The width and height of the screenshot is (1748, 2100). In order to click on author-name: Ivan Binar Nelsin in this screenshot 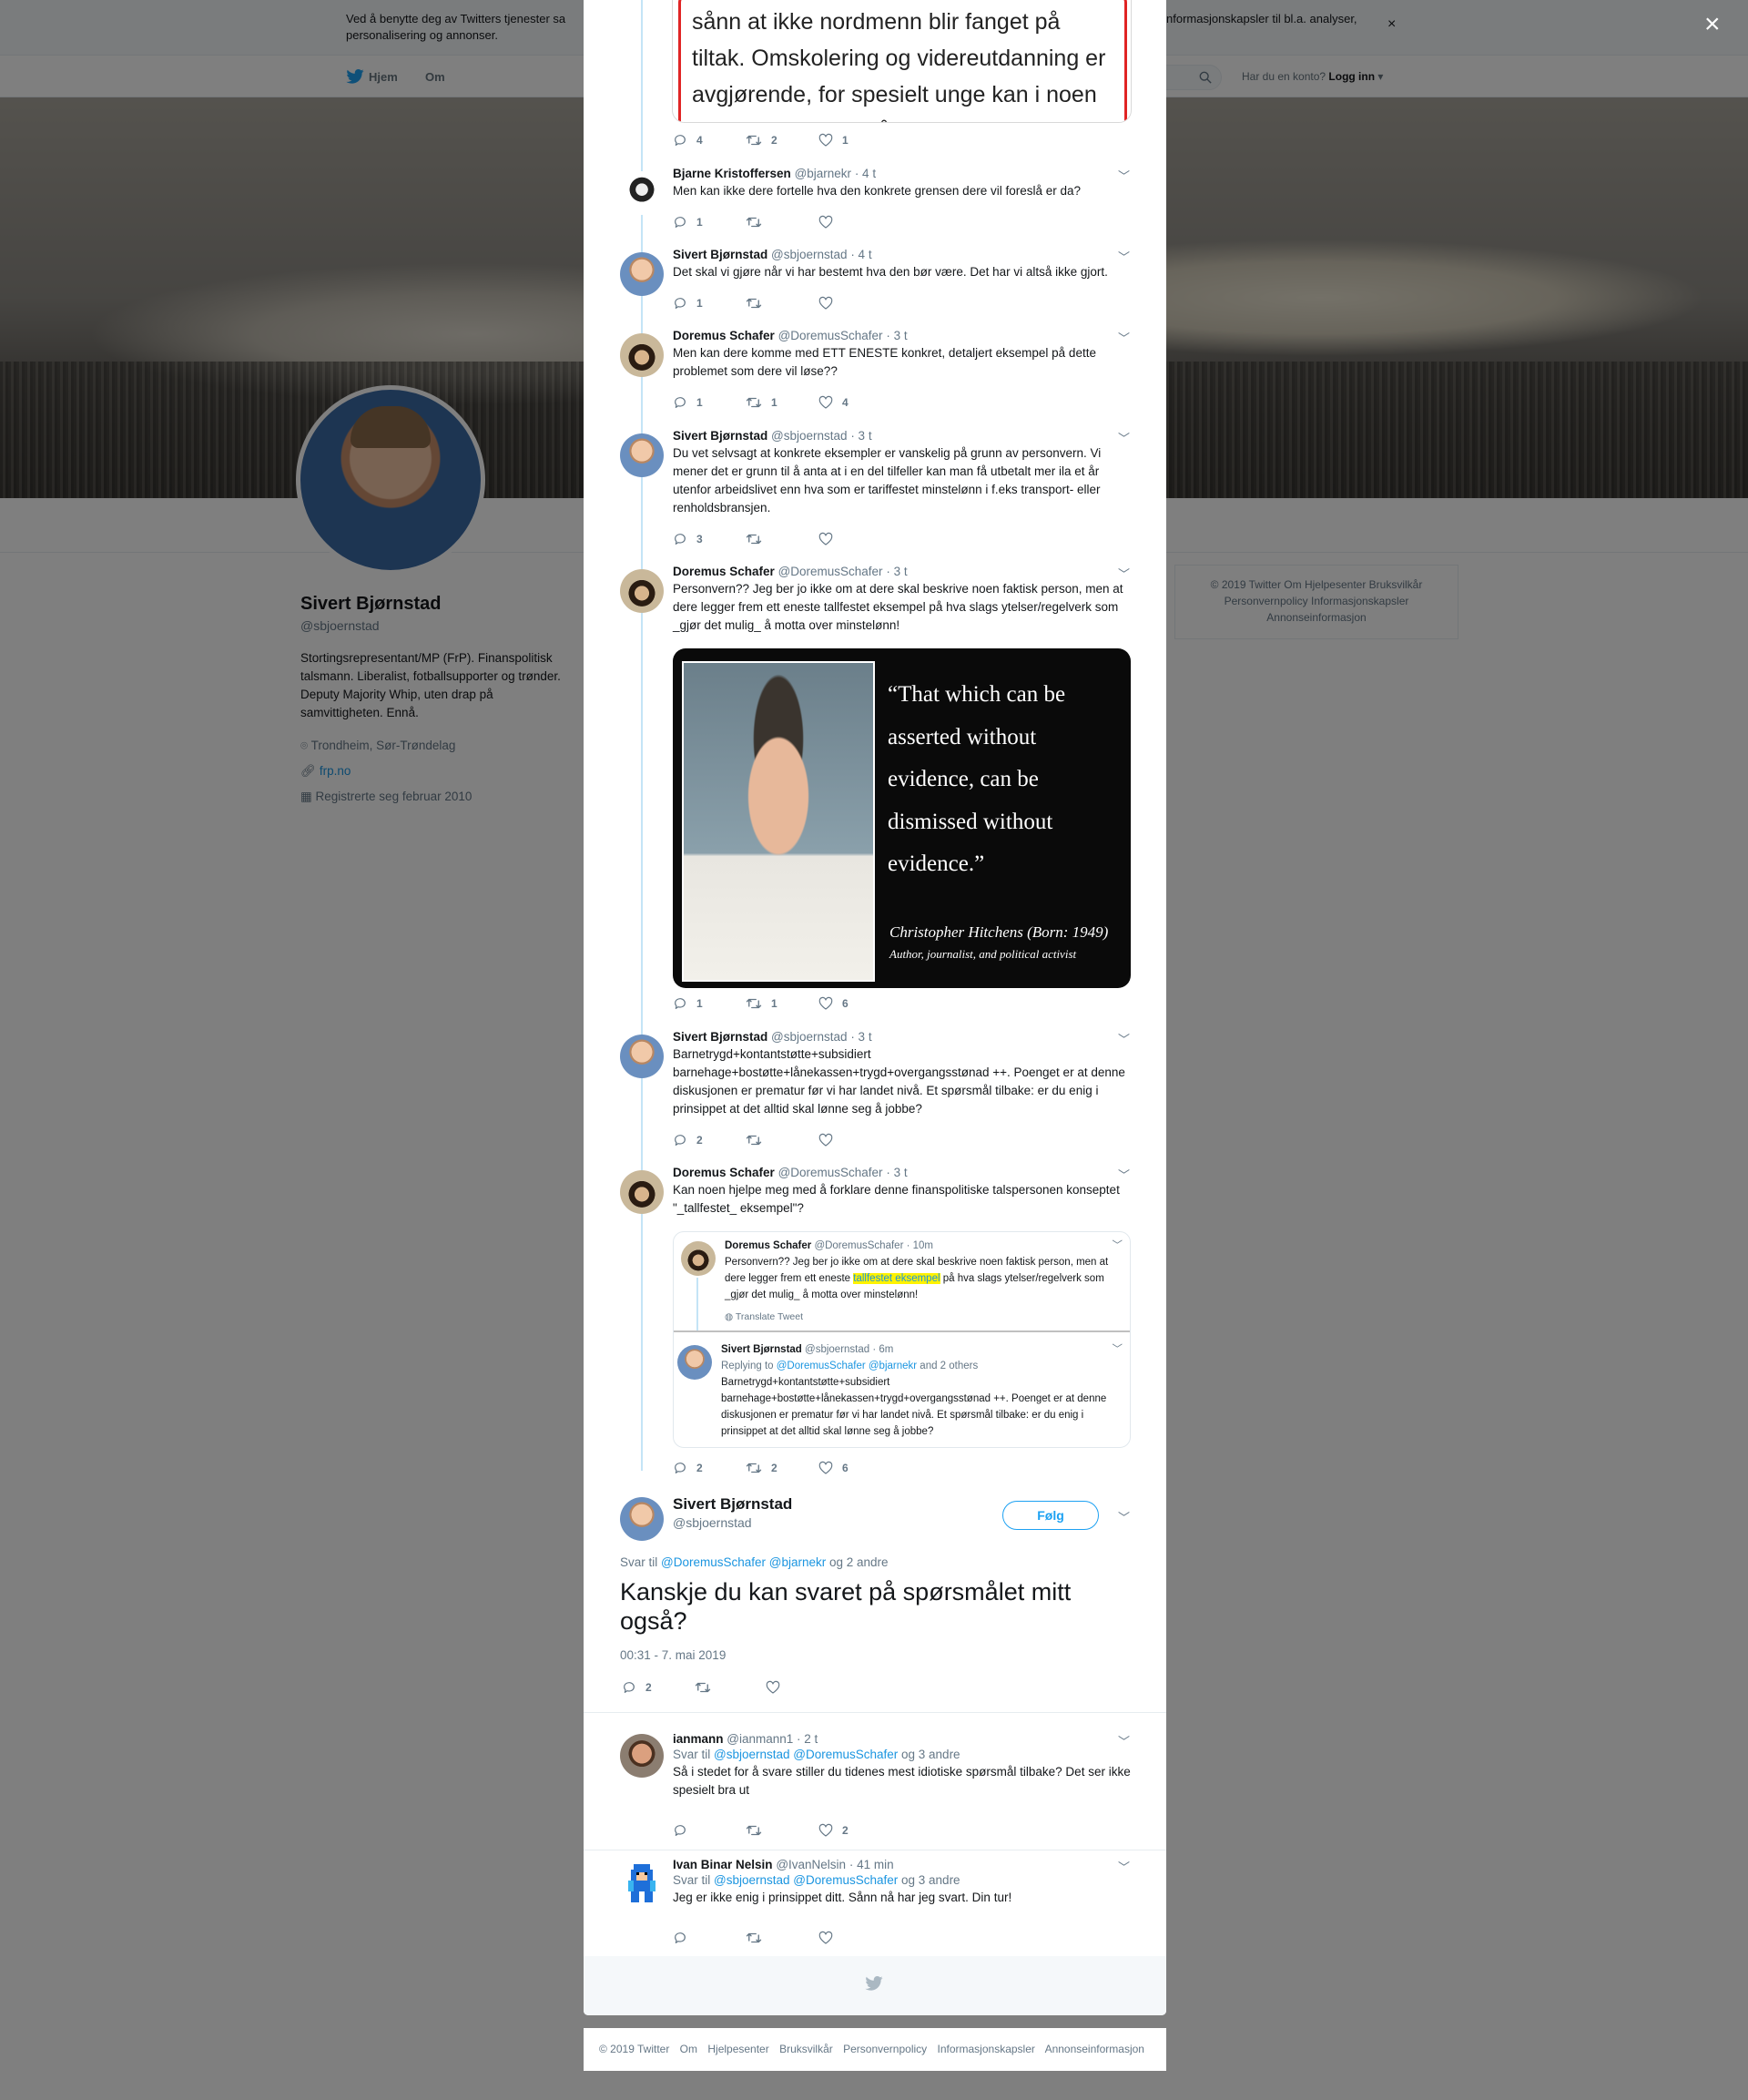, I will do `click(723, 1864)`.